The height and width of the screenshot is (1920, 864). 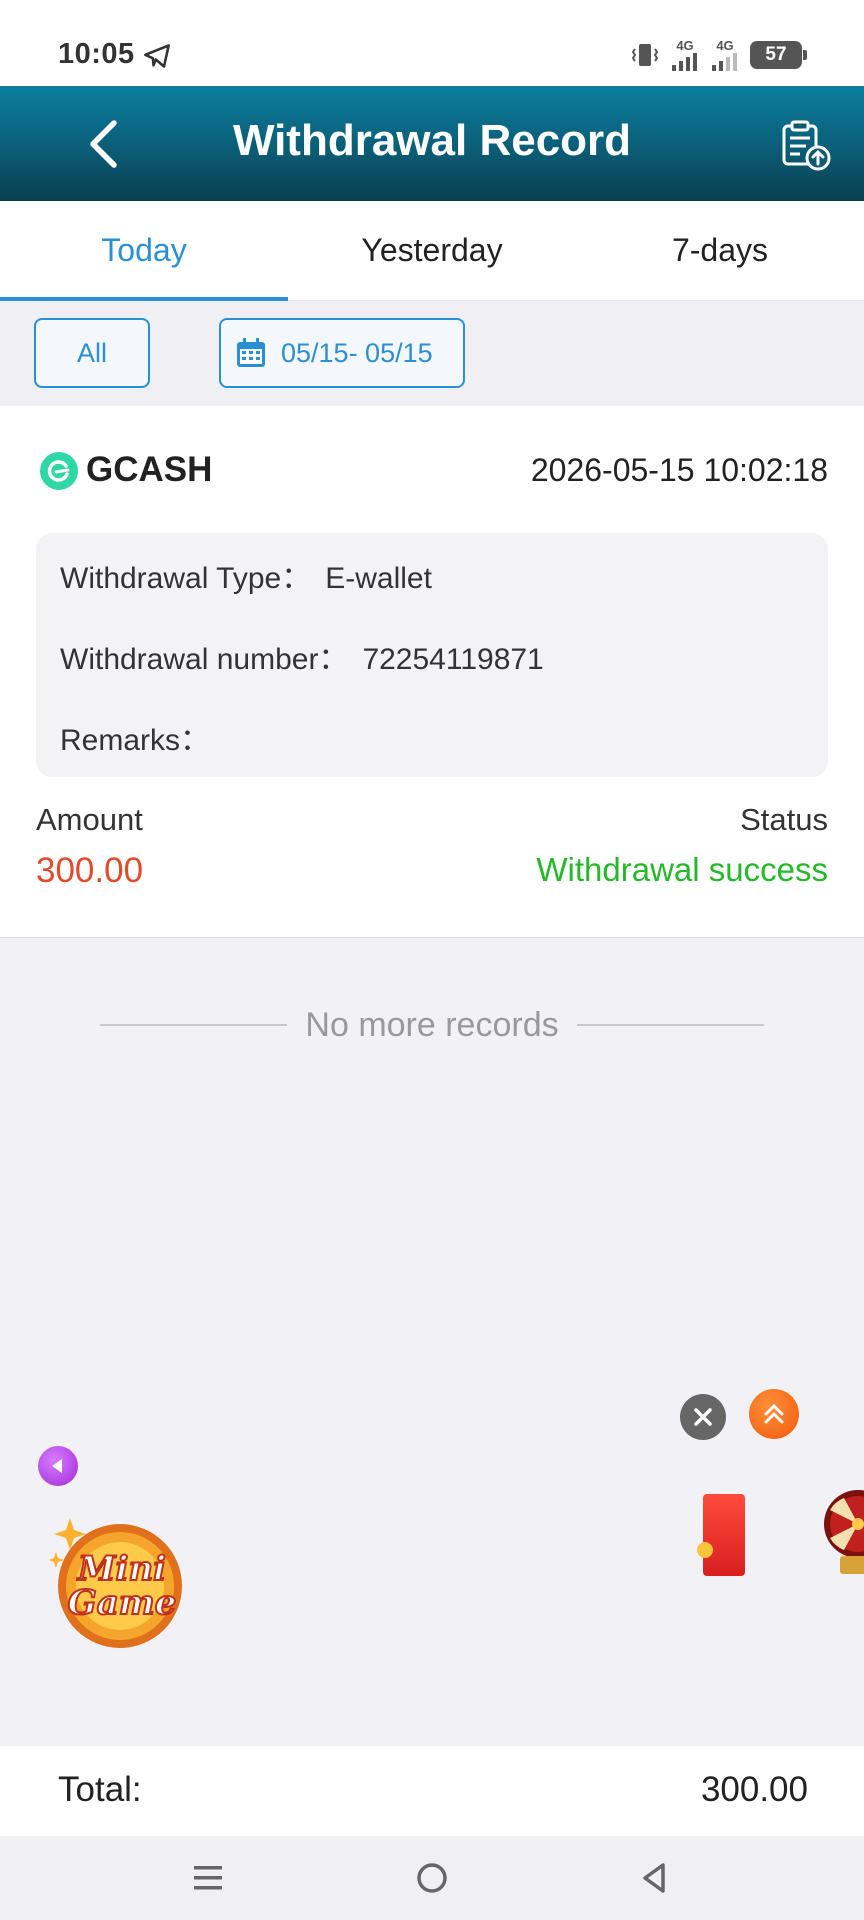 What do you see at coordinates (685, 45) in the screenshot?
I see `network-type-1: 4G` at bounding box center [685, 45].